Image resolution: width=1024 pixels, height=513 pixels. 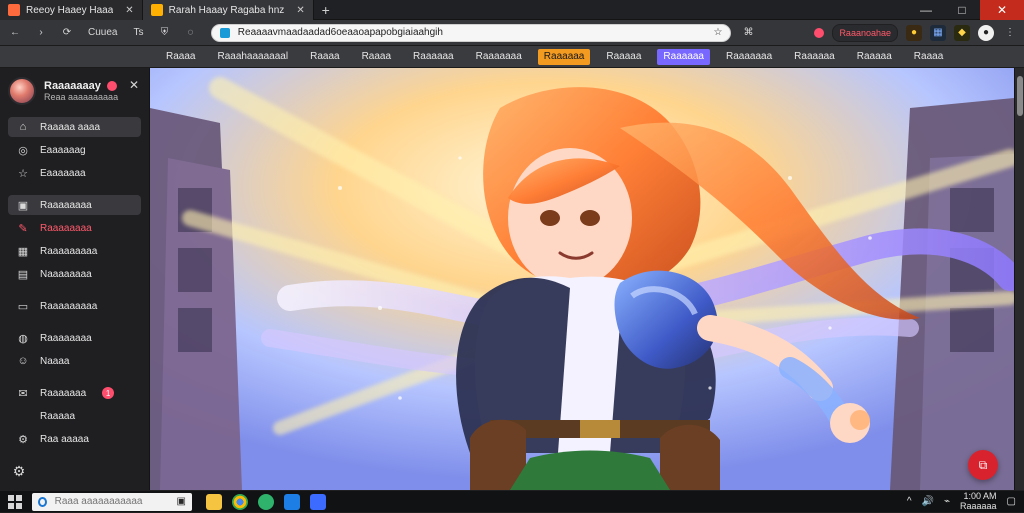 I want to click on toolbar-button-2: Ts, so click(x=138, y=33).